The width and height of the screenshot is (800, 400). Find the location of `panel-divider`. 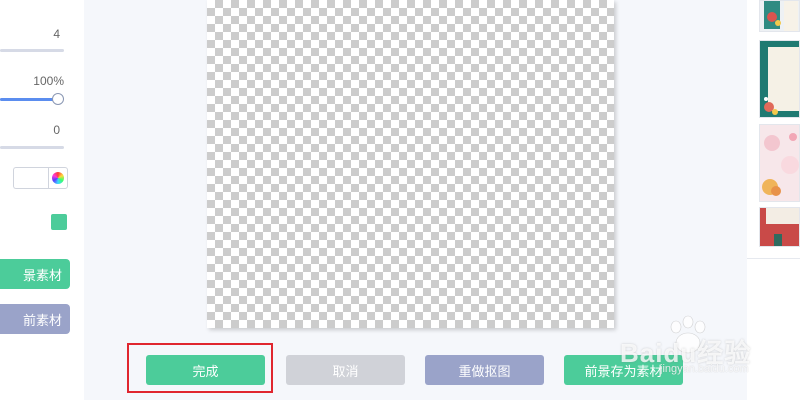

panel-divider is located at coordinates (773, 258).